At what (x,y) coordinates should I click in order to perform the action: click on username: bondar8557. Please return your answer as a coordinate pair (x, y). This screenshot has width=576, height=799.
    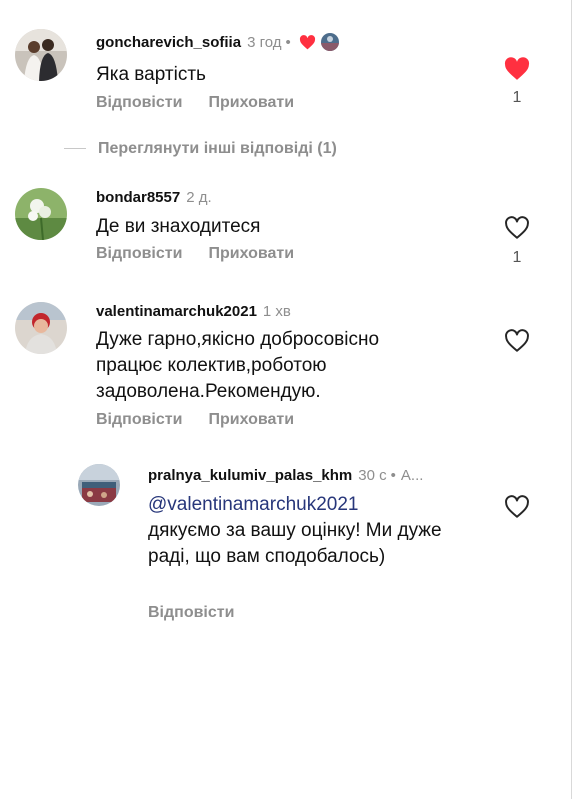
    Looking at the image, I should click on (138, 197).